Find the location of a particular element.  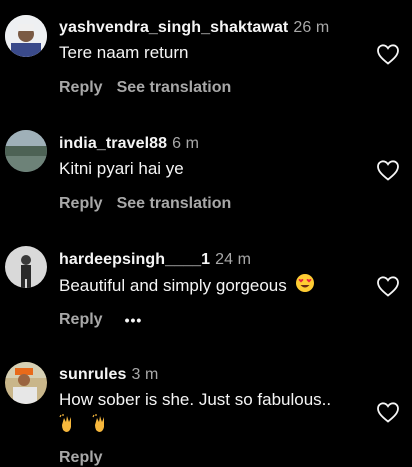

comment-actions: Reply ••• is located at coordinates (100, 320).